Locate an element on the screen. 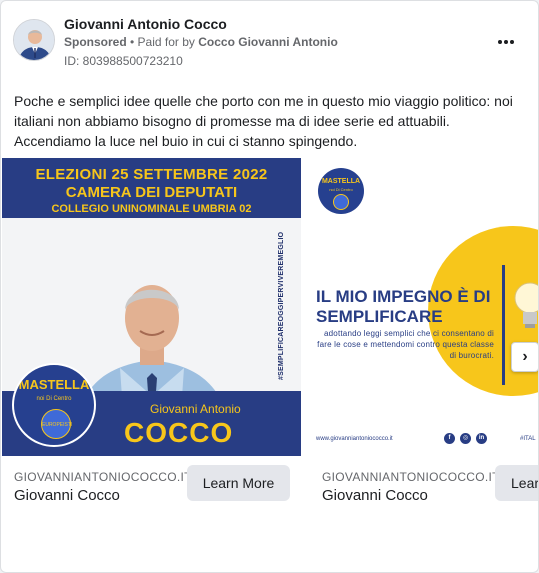  chamber-text: CAMERA DEI DEPUTATI is located at coordinates (151, 192).